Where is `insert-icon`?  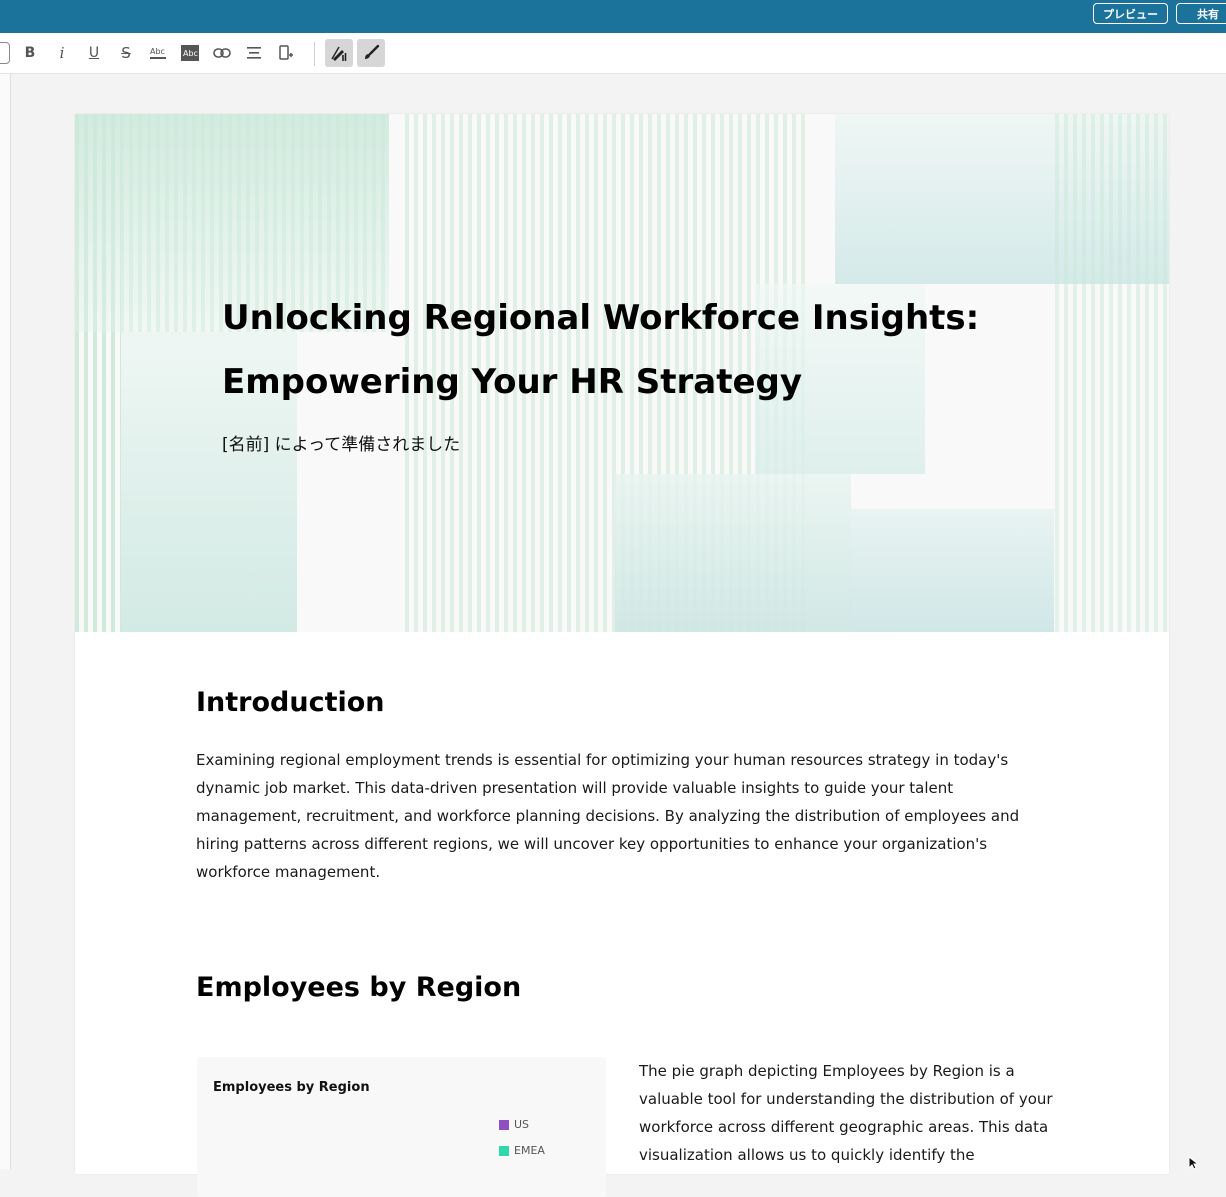 insert-icon is located at coordinates (286, 52).